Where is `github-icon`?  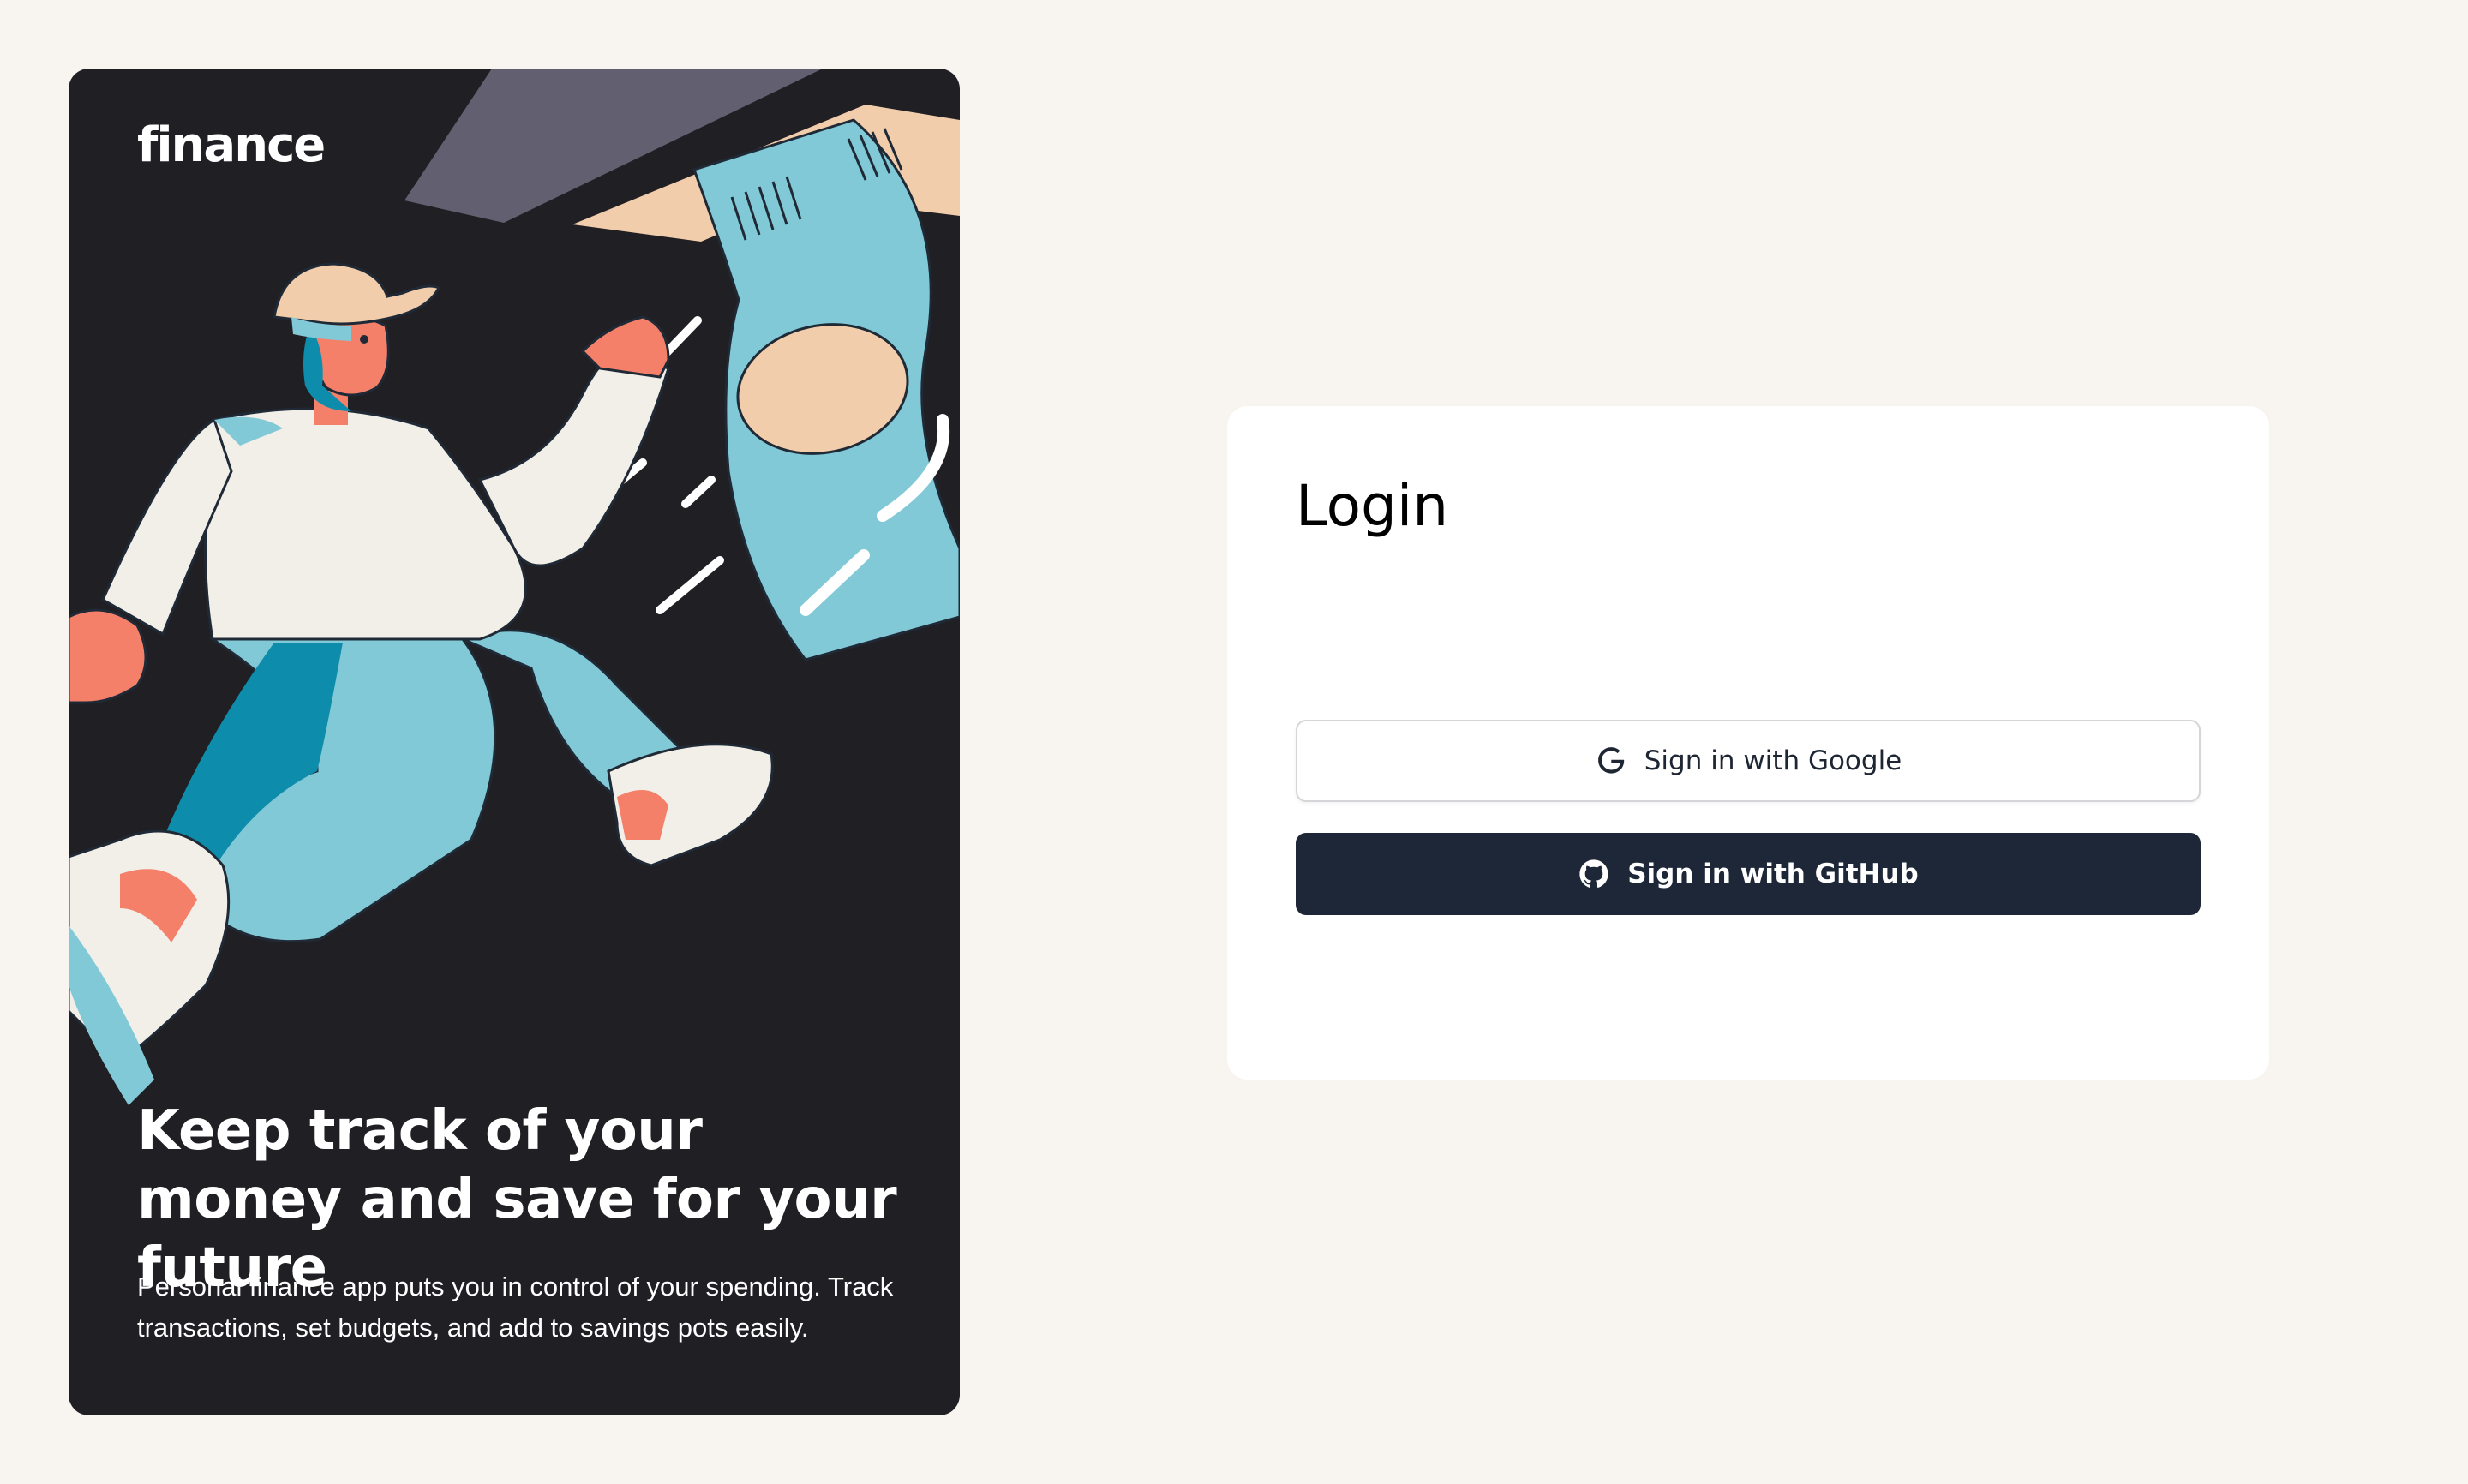
github-icon is located at coordinates (1594, 874).